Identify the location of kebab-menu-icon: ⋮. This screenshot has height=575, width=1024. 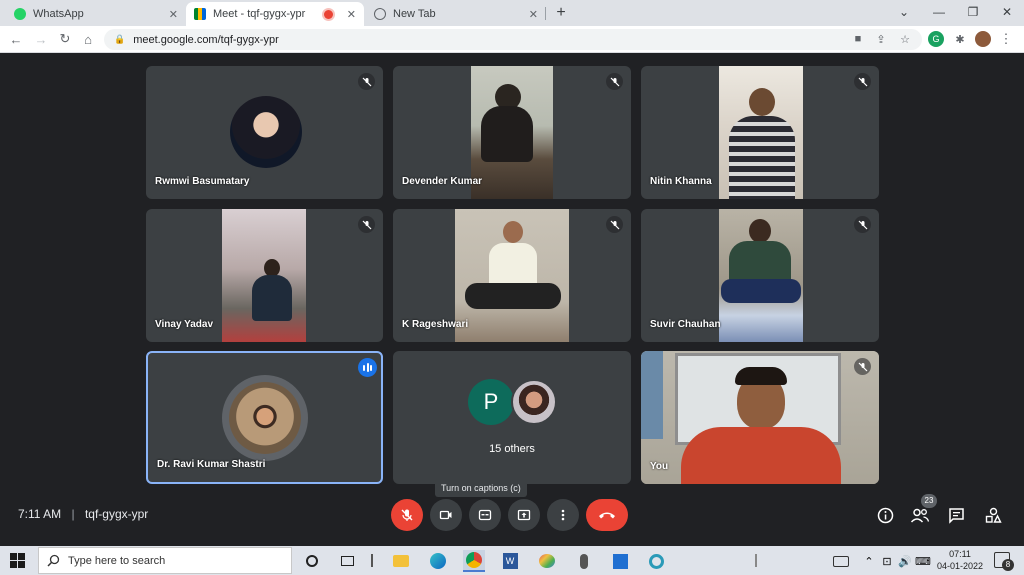
(1006, 39).